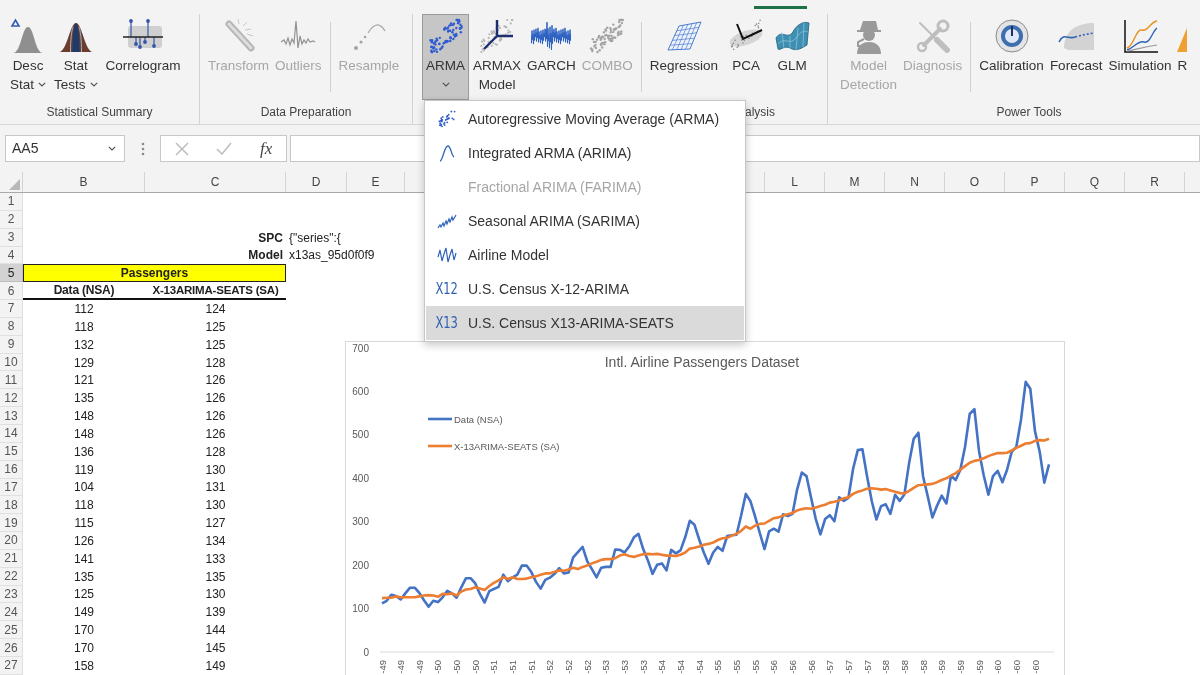 The image size is (1200, 675). What do you see at coordinates (507, 446) in the screenshot?
I see `legend-label: X-13ARIMA-SEATS (SA)` at bounding box center [507, 446].